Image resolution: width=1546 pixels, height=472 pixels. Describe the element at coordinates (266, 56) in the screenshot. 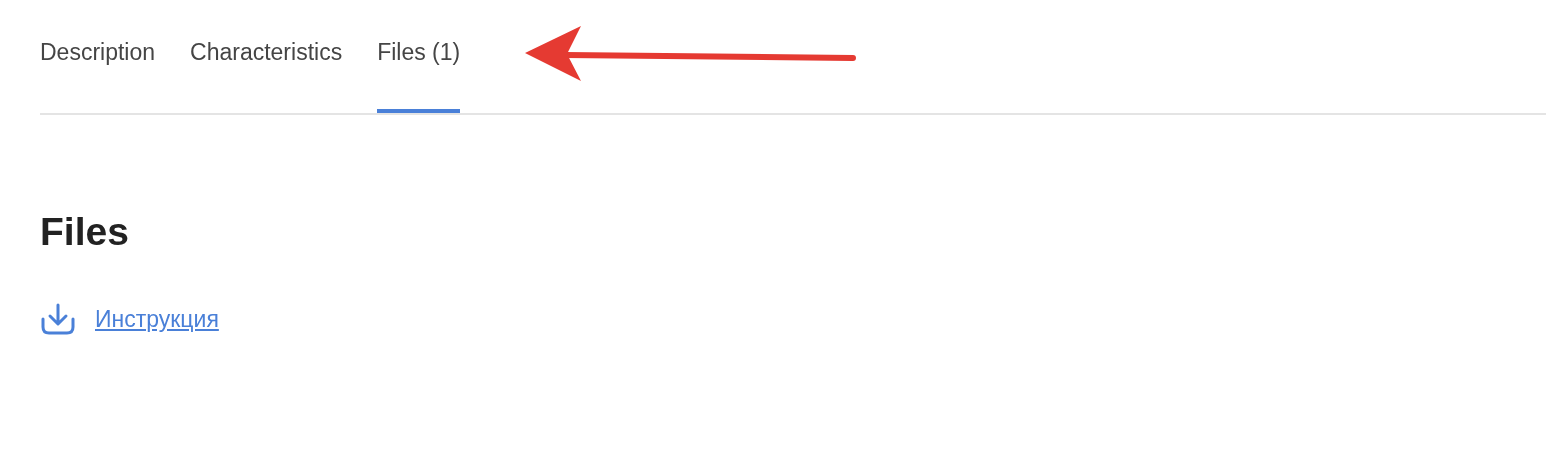

I see `tab: Characteristics` at that location.